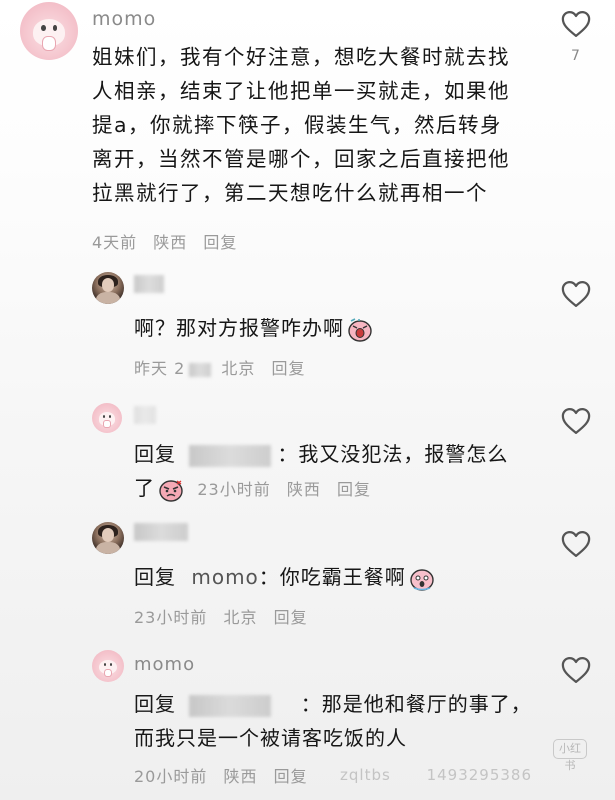  What do you see at coordinates (200, 369) in the screenshot?
I see `blurred-text` at bounding box center [200, 369].